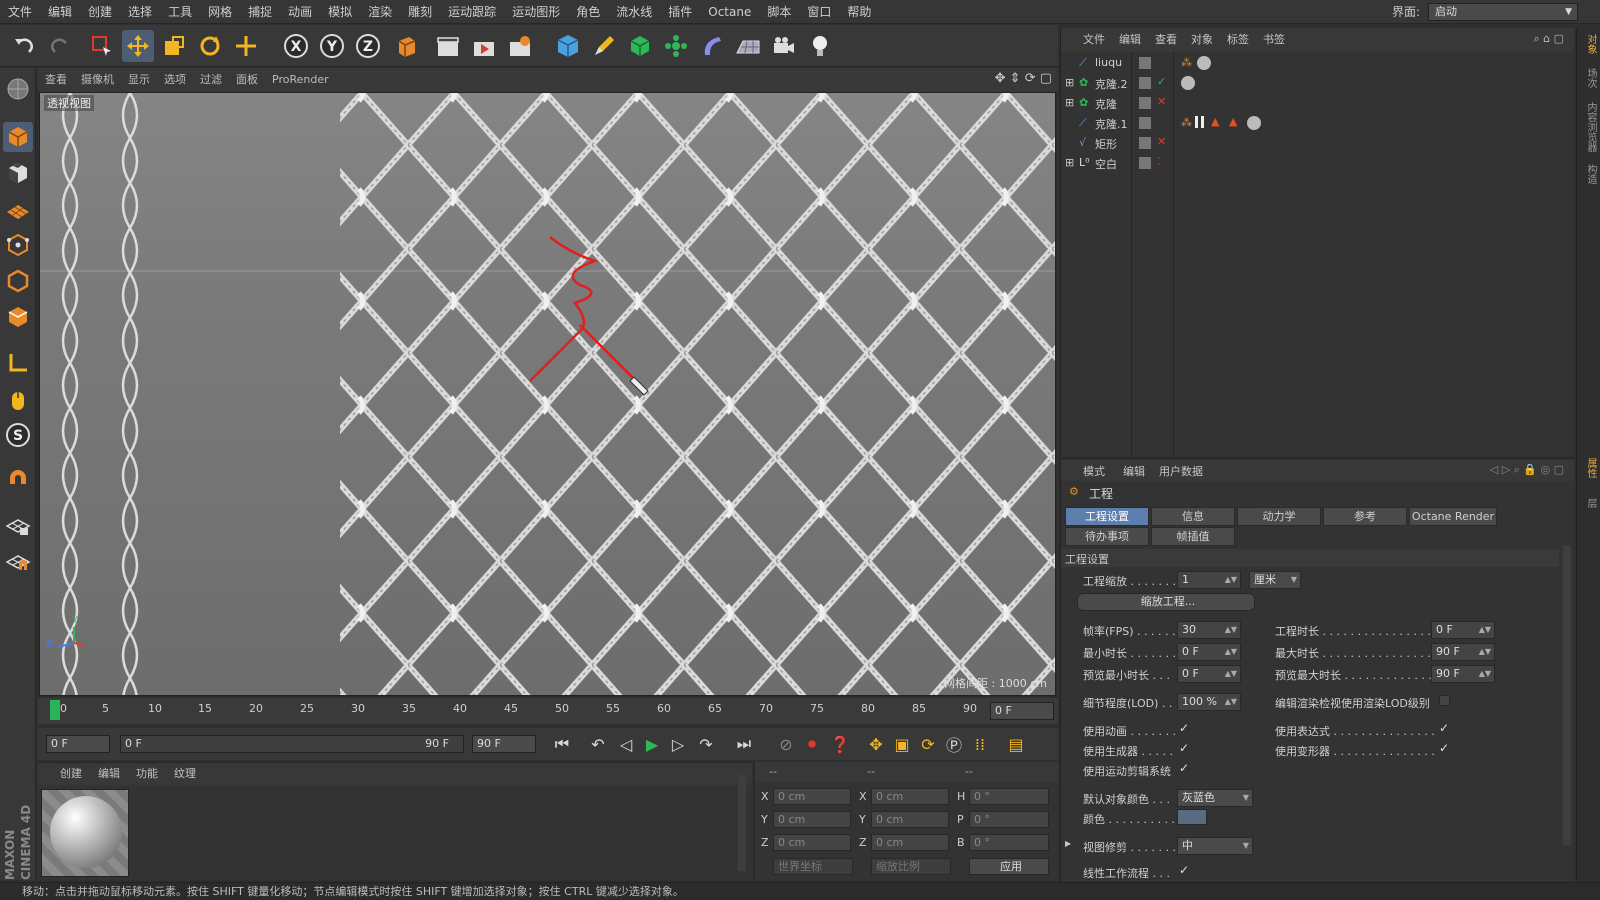  Describe the element at coordinates (1589, 174) in the screenshot. I see `vtab-structure: 构造` at that location.